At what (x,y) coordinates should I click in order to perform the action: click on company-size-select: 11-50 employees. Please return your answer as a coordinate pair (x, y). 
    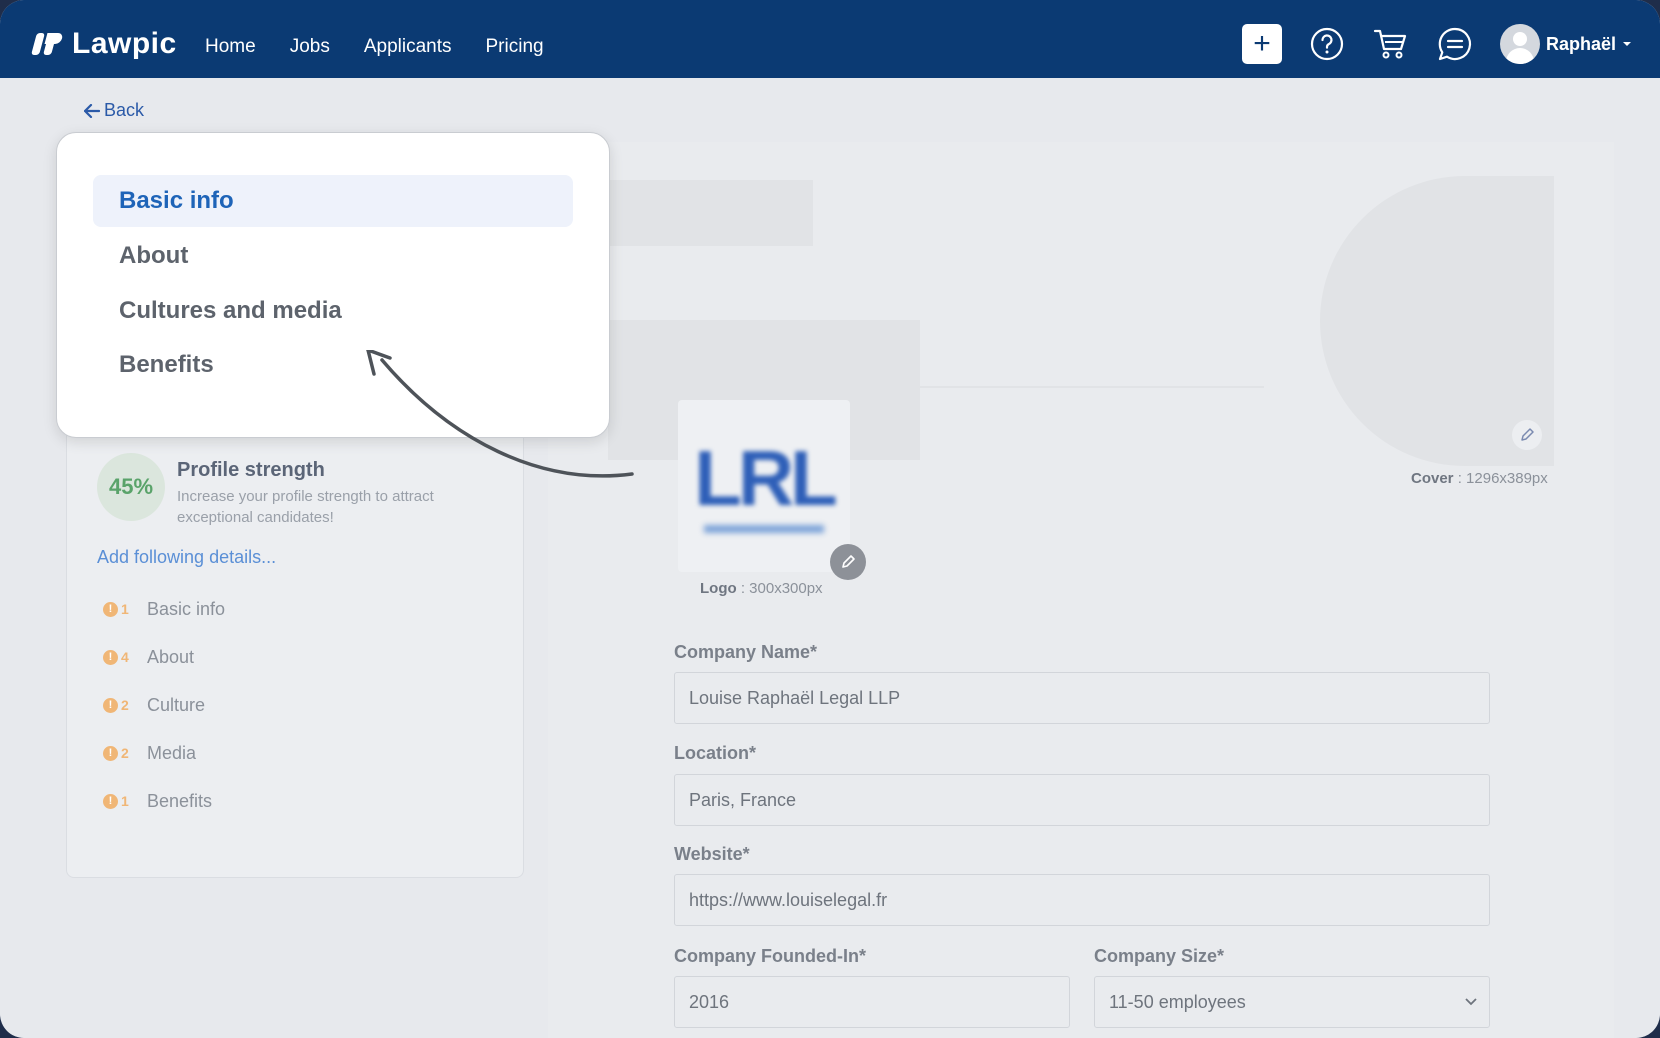
    Looking at the image, I should click on (1292, 1002).